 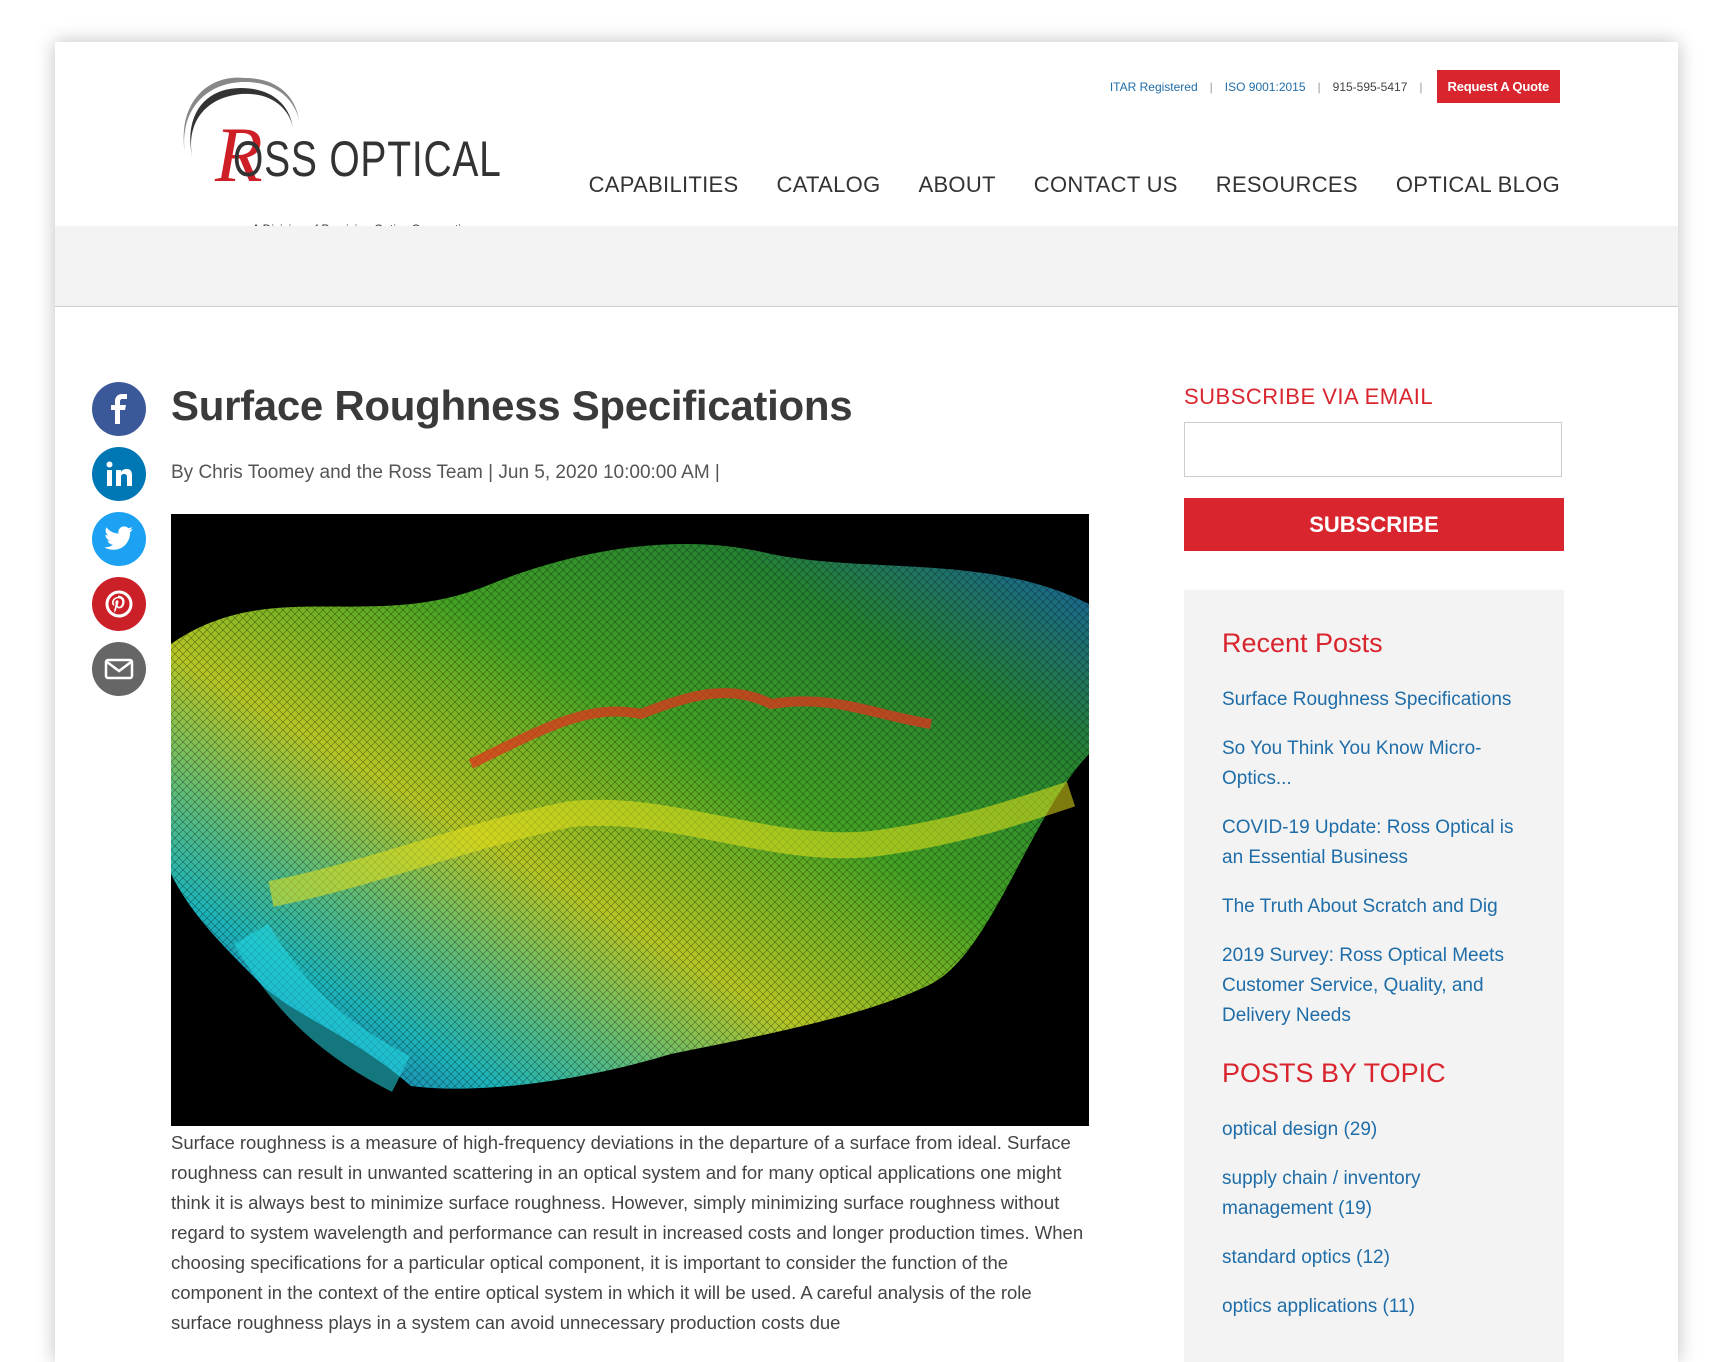 What do you see at coordinates (1309, 396) in the screenshot?
I see `subscribe-heading: SUBSCRIBE VIA EMAIL` at bounding box center [1309, 396].